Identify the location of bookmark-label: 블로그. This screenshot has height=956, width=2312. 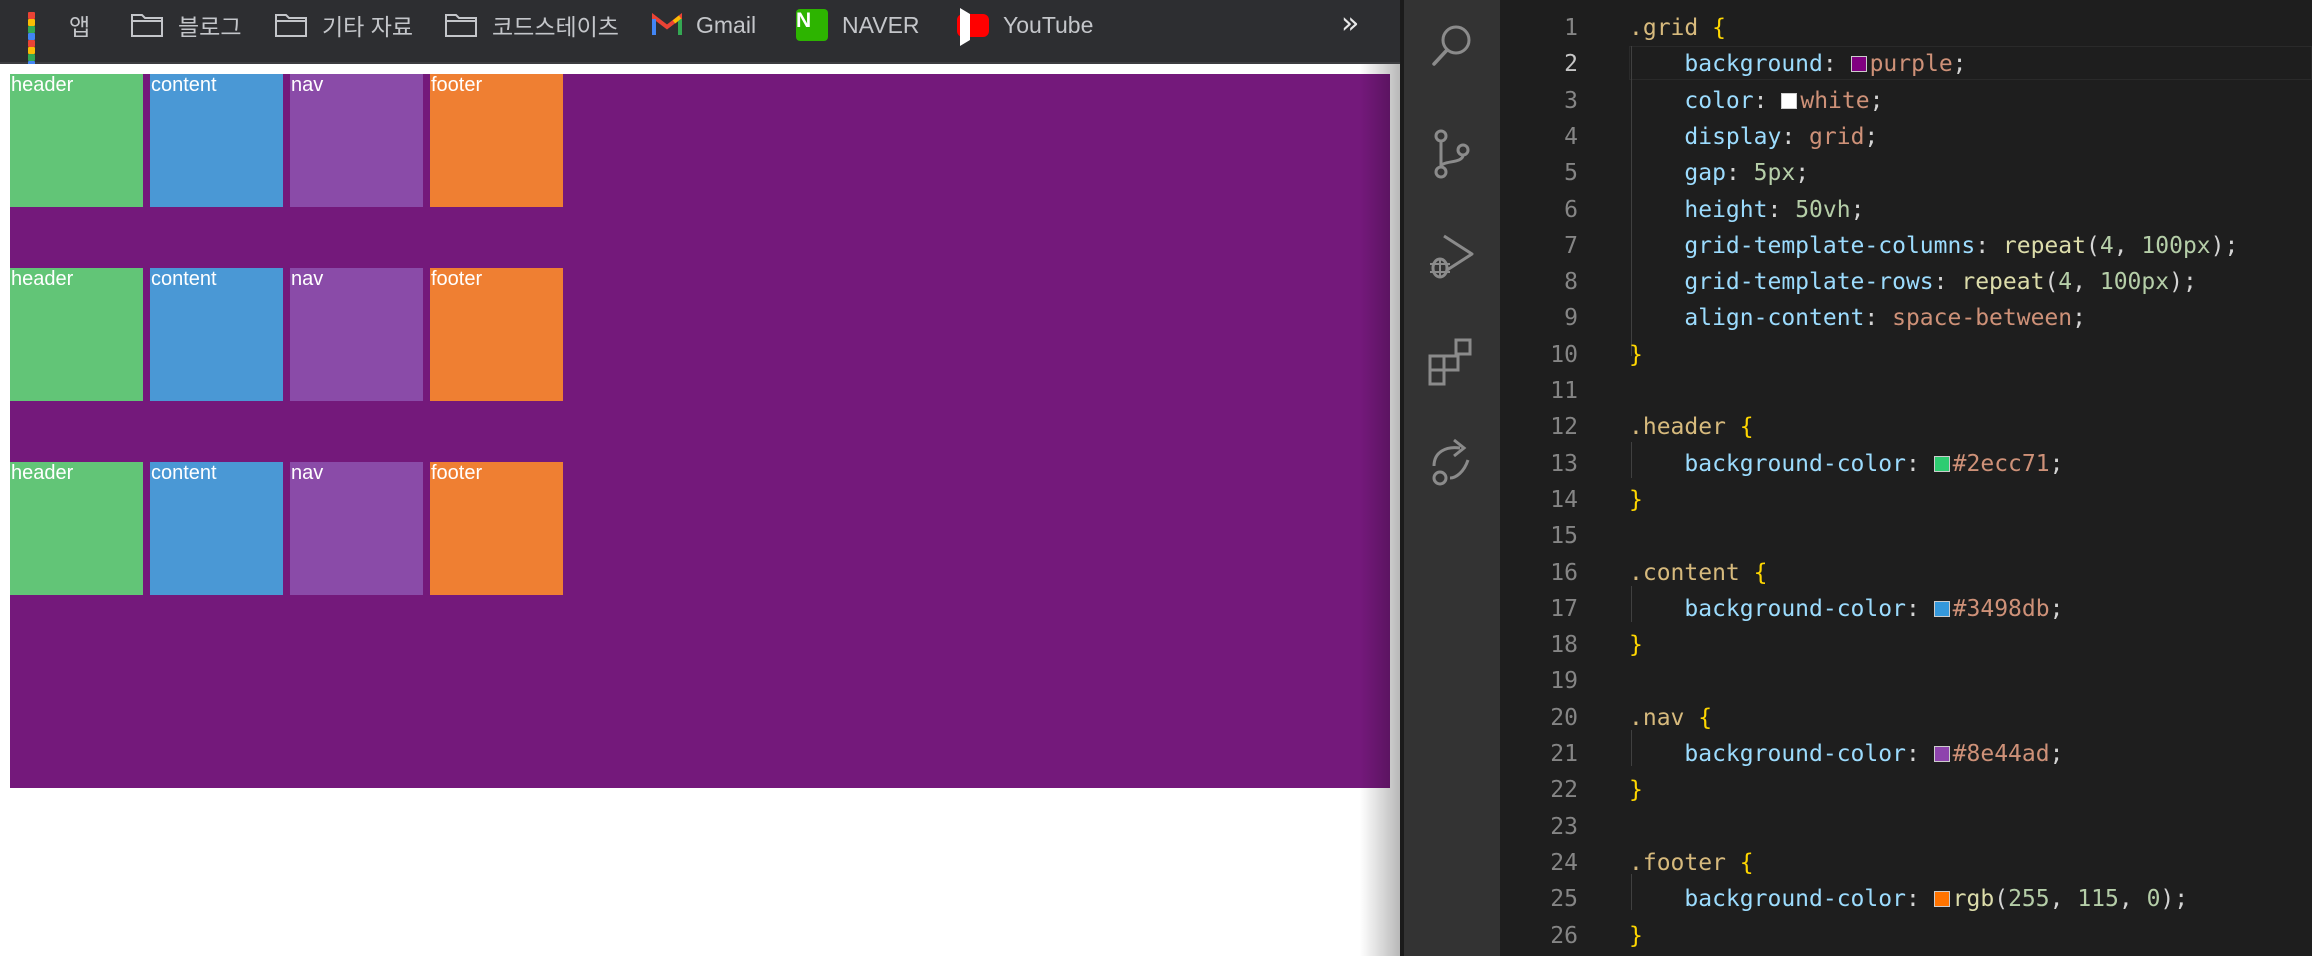
(210, 27).